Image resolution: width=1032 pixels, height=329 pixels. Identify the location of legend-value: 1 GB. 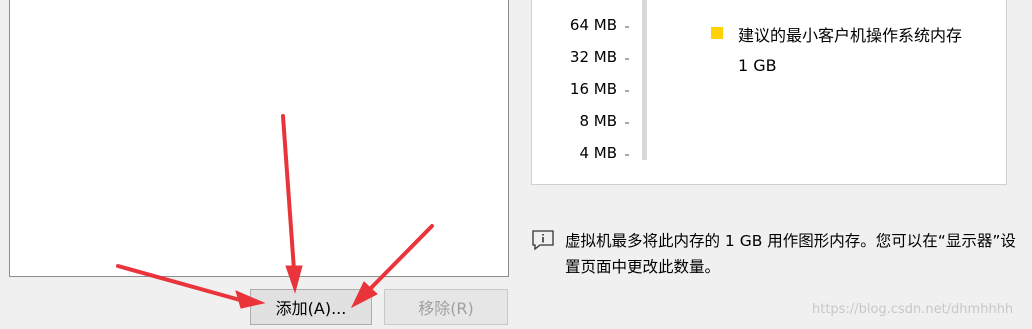
(757, 65).